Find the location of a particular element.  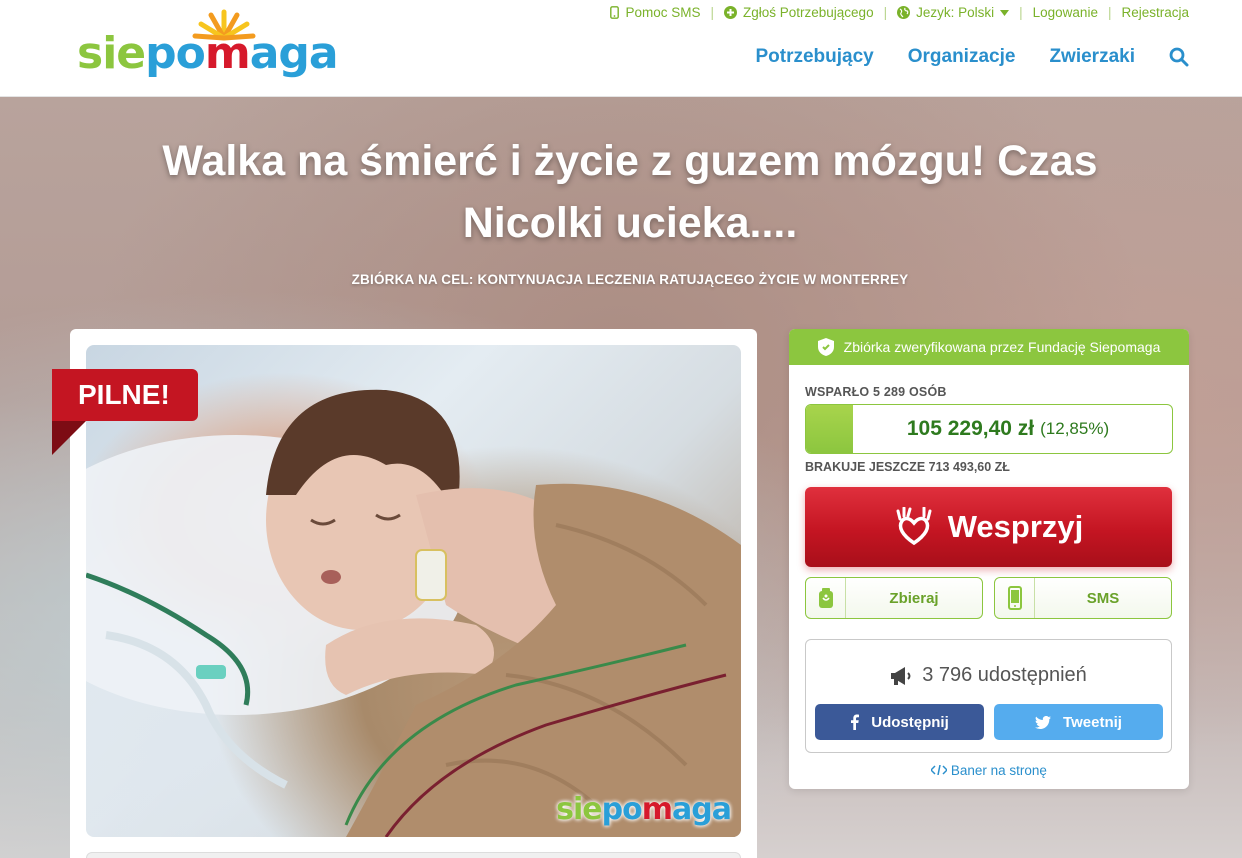

twitter-share-button: Tweetnij is located at coordinates (1078, 722).